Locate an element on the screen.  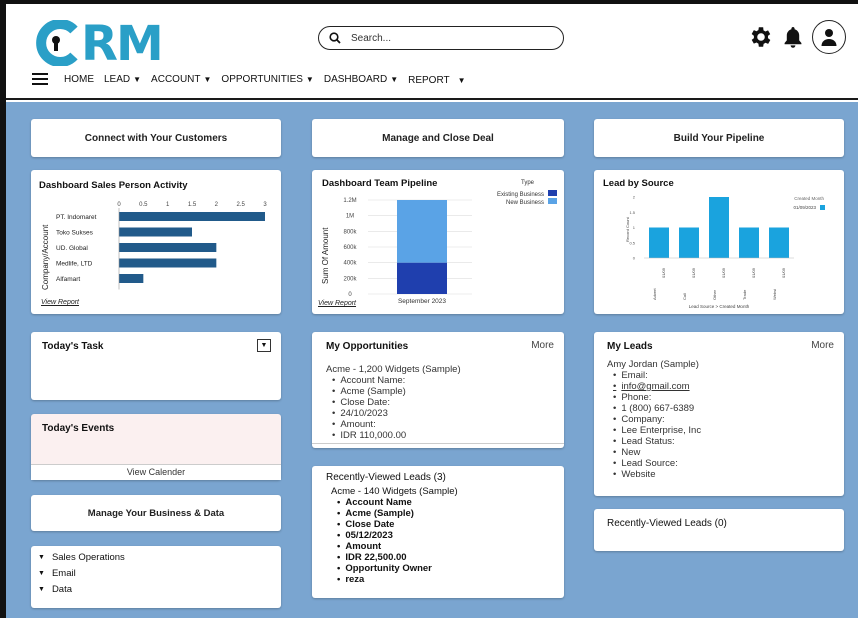
field-item: Amount: is located at coordinates (393, 424).